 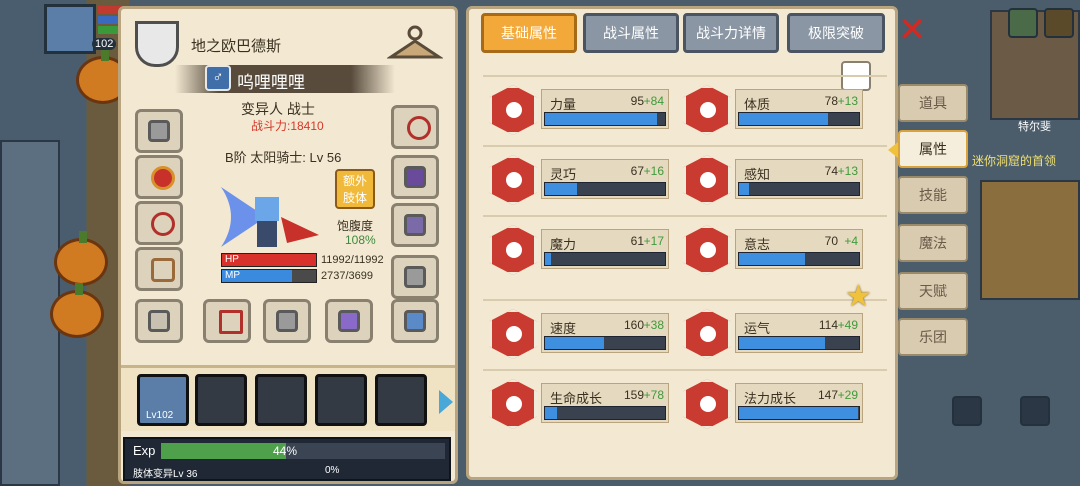 I want to click on stat-bonus: +4, so click(x=851, y=241).